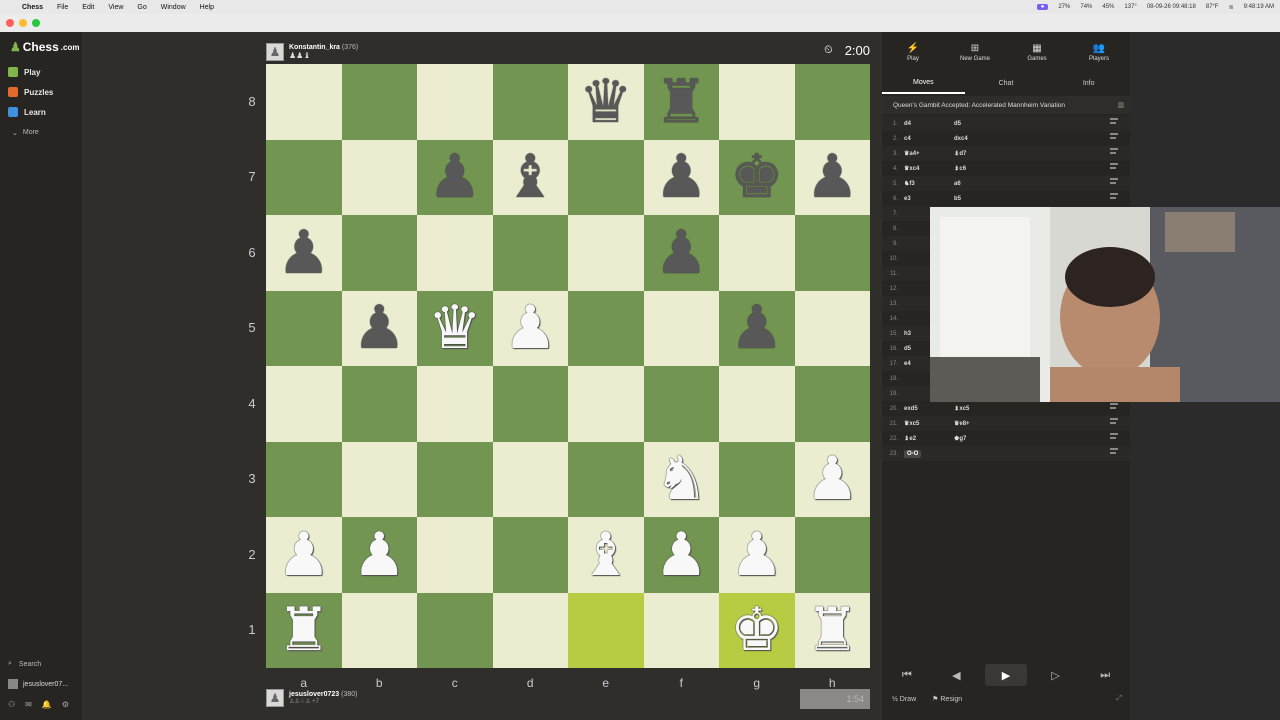  I want to click on black-move: dxc4, so click(984, 139).